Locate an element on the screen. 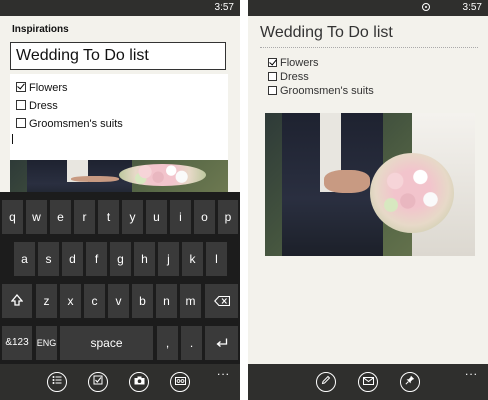  key-n: n is located at coordinates (166, 301).